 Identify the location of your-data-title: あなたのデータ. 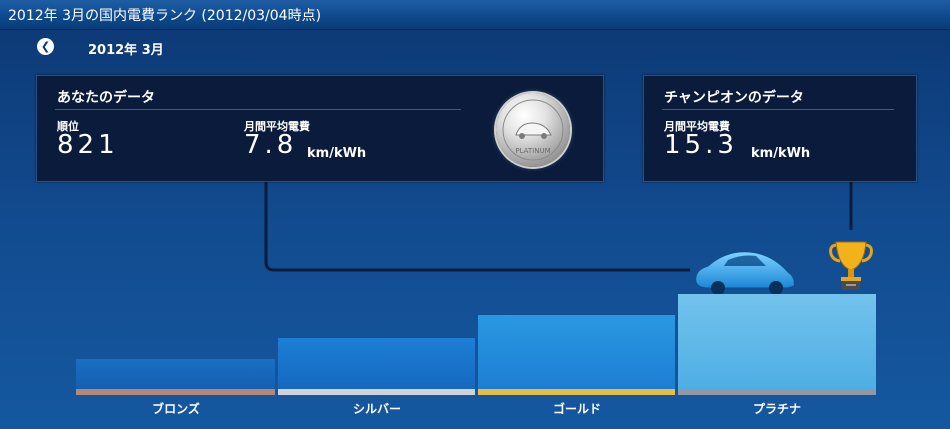
(106, 98).